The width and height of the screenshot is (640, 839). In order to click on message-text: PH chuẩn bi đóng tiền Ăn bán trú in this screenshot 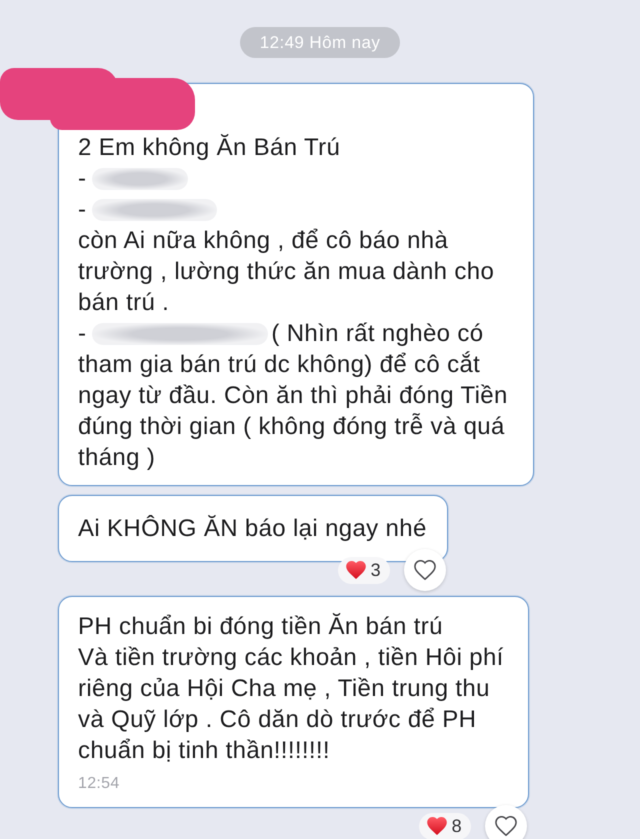, I will do `click(260, 627)`.